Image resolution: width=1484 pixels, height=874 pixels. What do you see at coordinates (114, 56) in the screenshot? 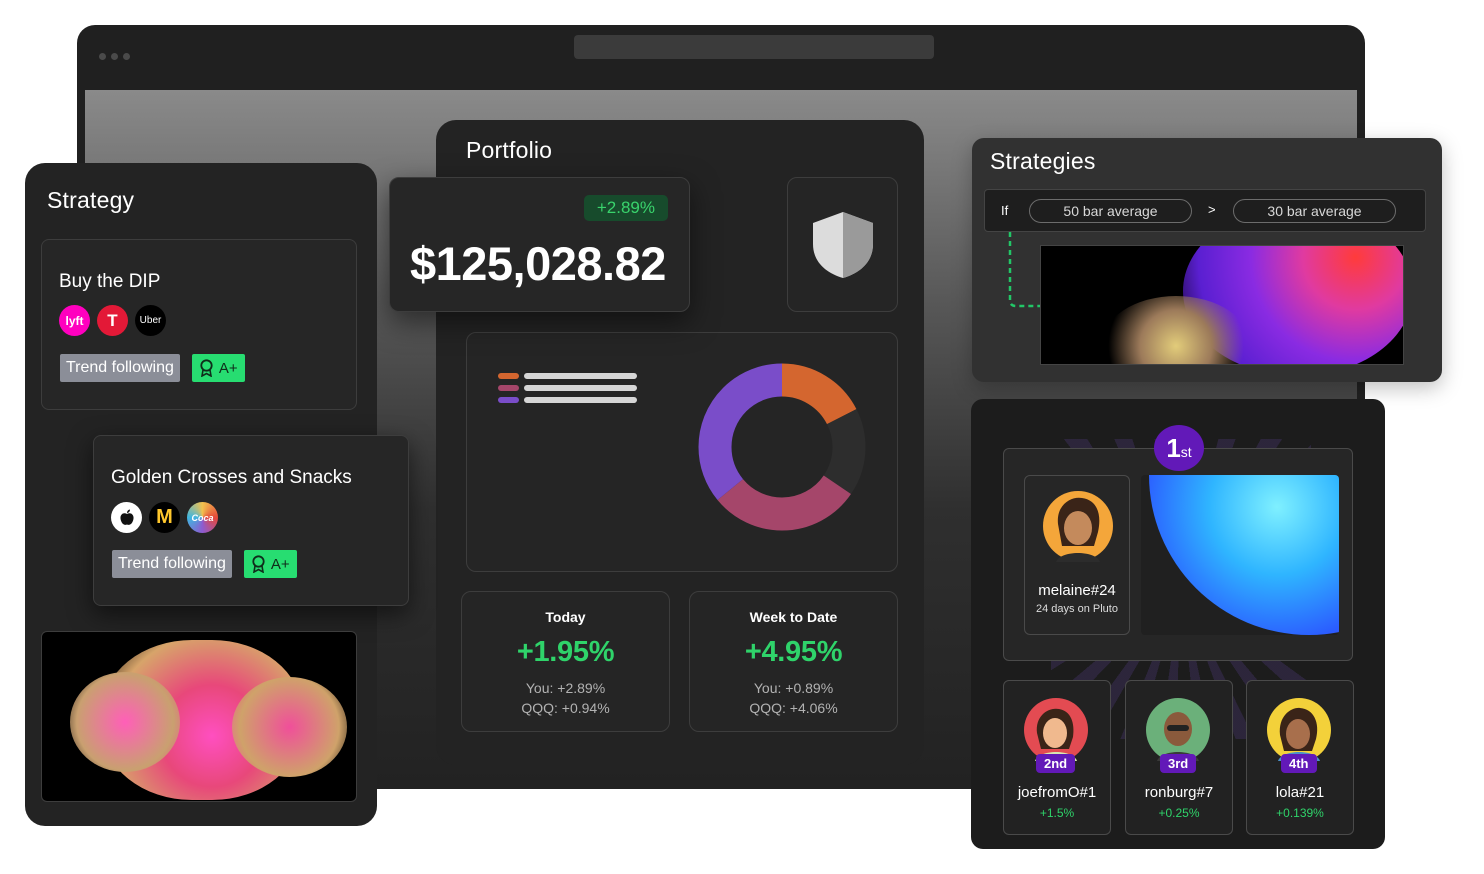
I see `window-controls` at bounding box center [114, 56].